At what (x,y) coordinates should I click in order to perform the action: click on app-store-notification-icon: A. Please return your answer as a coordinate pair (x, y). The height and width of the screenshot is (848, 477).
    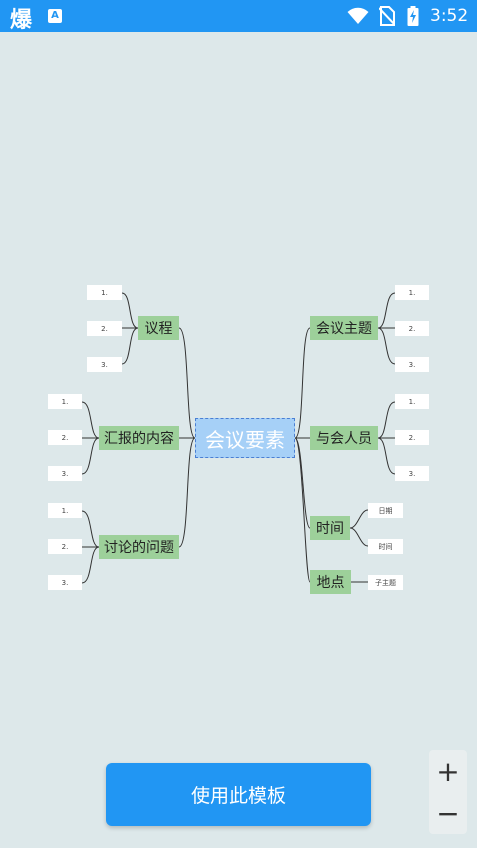
    Looking at the image, I should click on (55, 16).